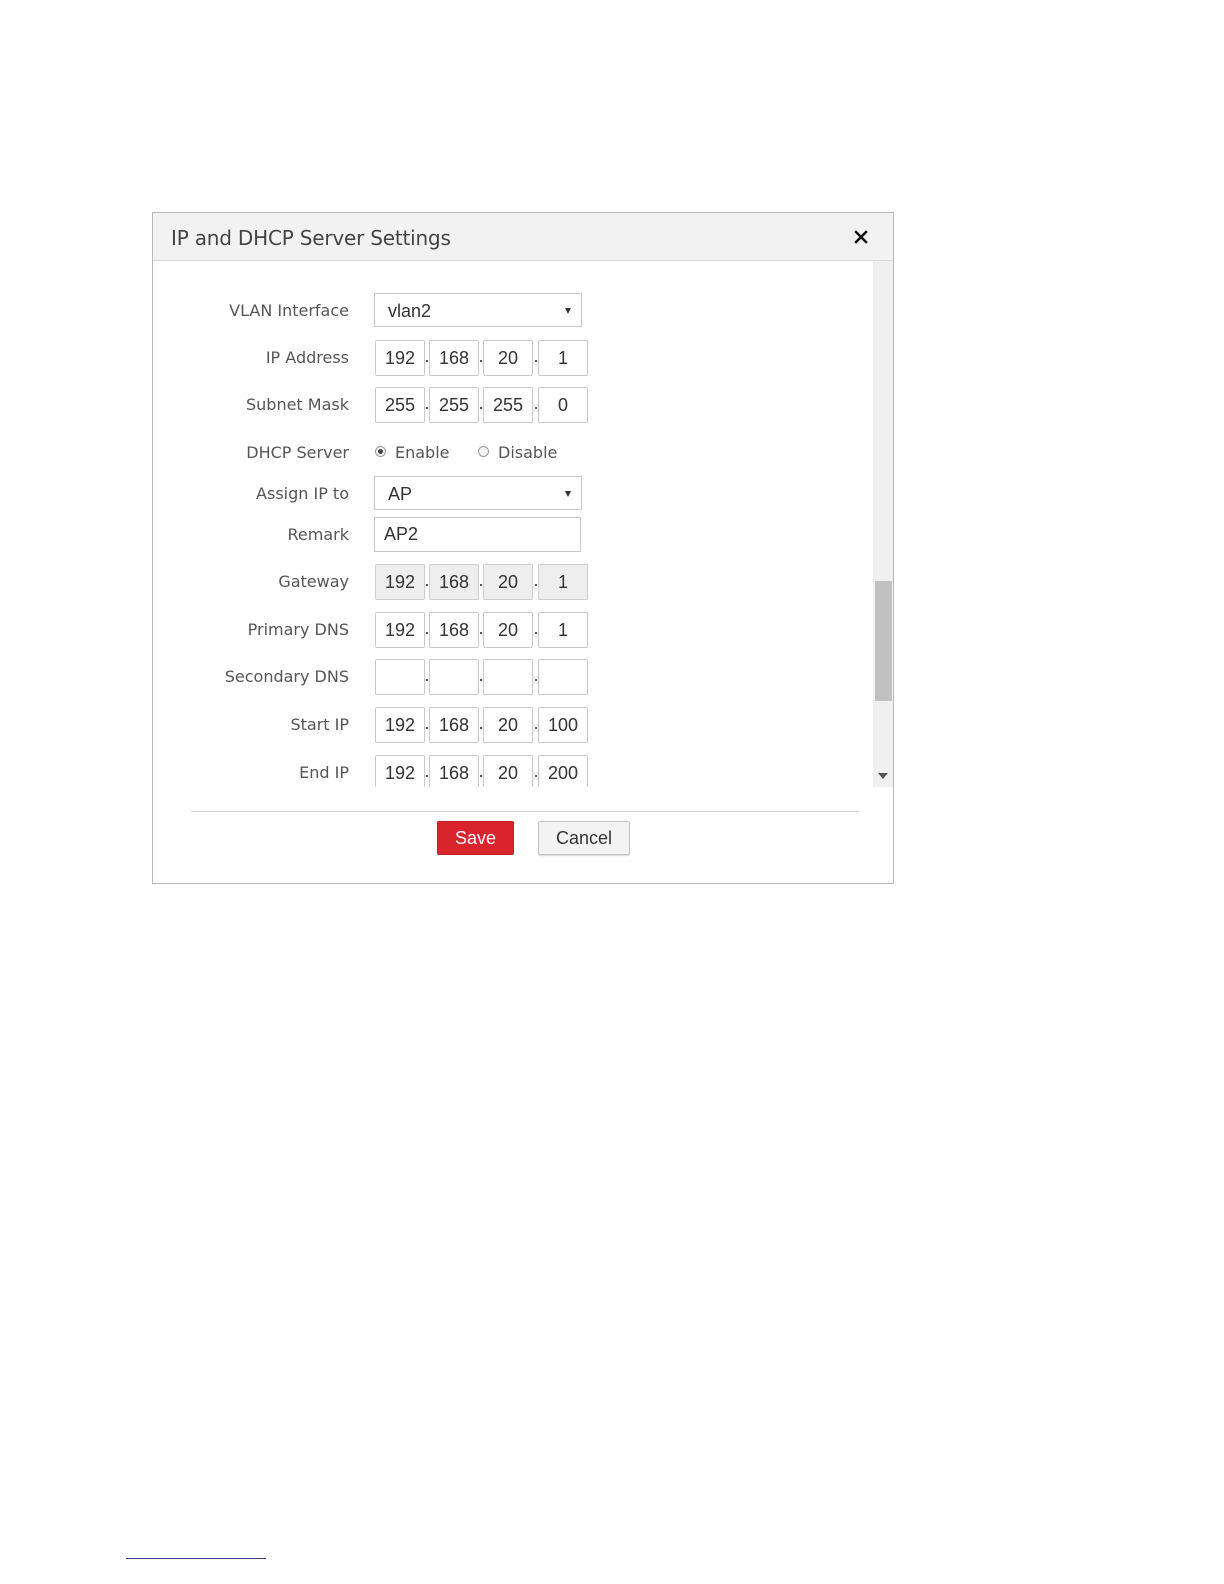  I want to click on secondary-dns-row: Secondary DNS, so click(513, 677).